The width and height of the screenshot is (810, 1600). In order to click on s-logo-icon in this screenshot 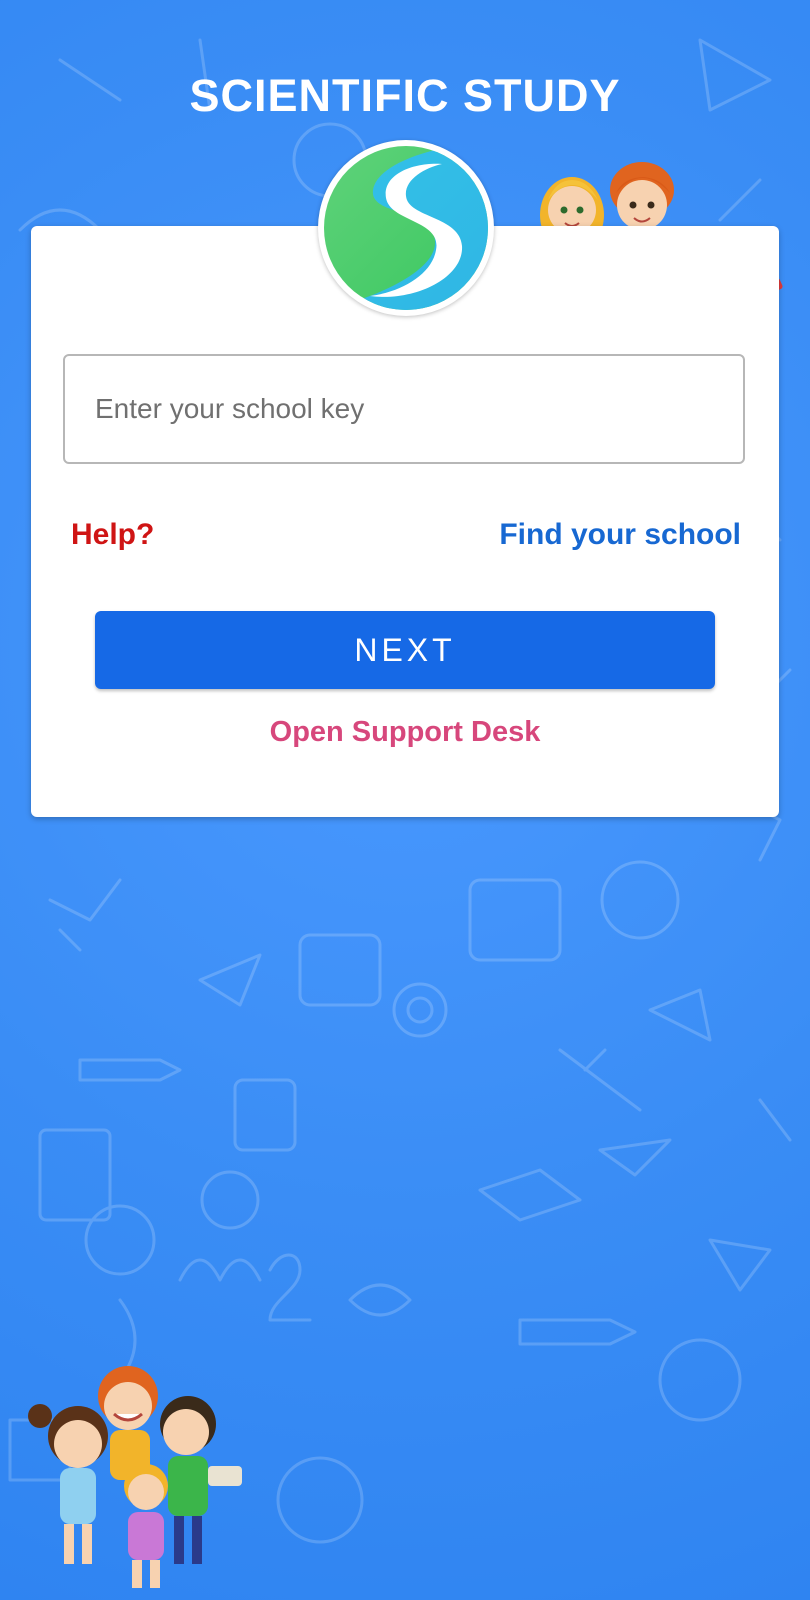, I will do `click(406, 228)`.